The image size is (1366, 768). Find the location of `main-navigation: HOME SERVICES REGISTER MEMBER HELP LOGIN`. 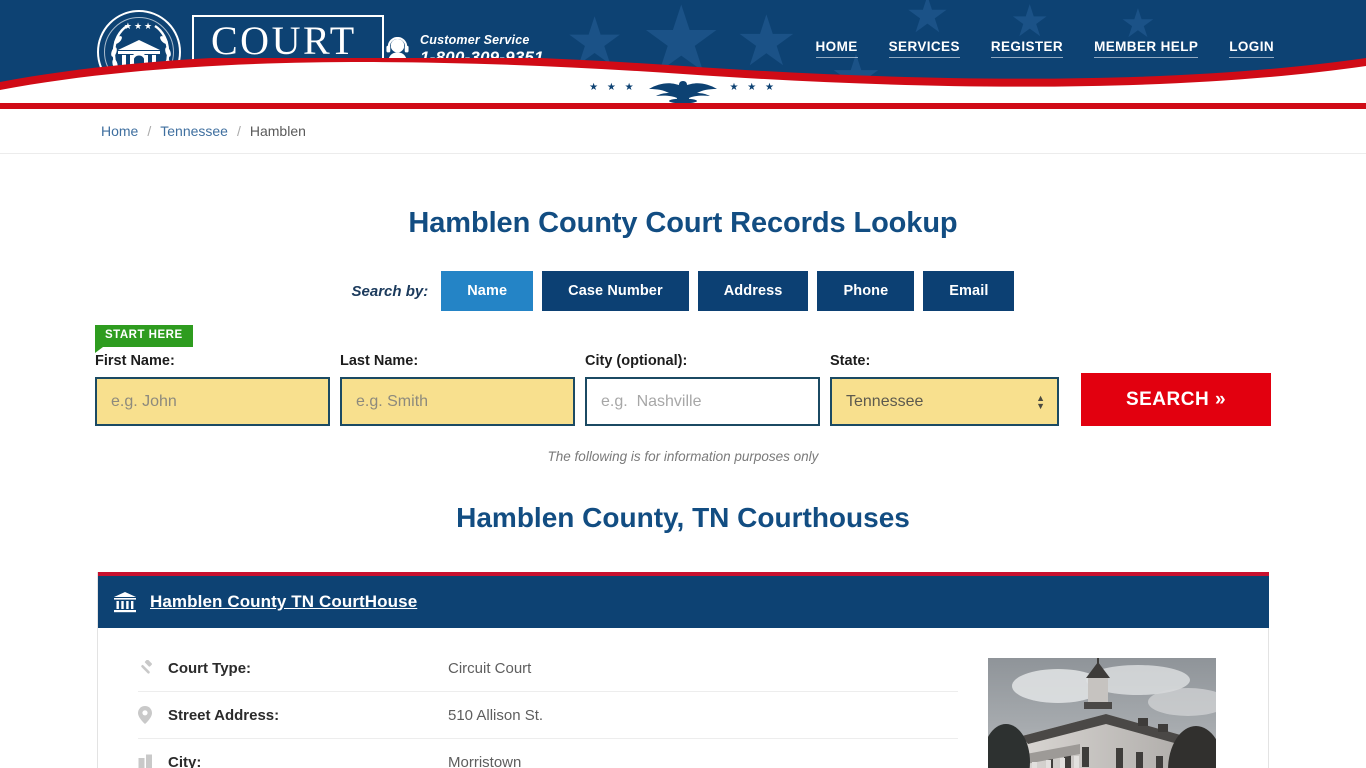

main-navigation: HOME SERVICES REGISTER MEMBER HELP LOGIN is located at coordinates (1044, 48).